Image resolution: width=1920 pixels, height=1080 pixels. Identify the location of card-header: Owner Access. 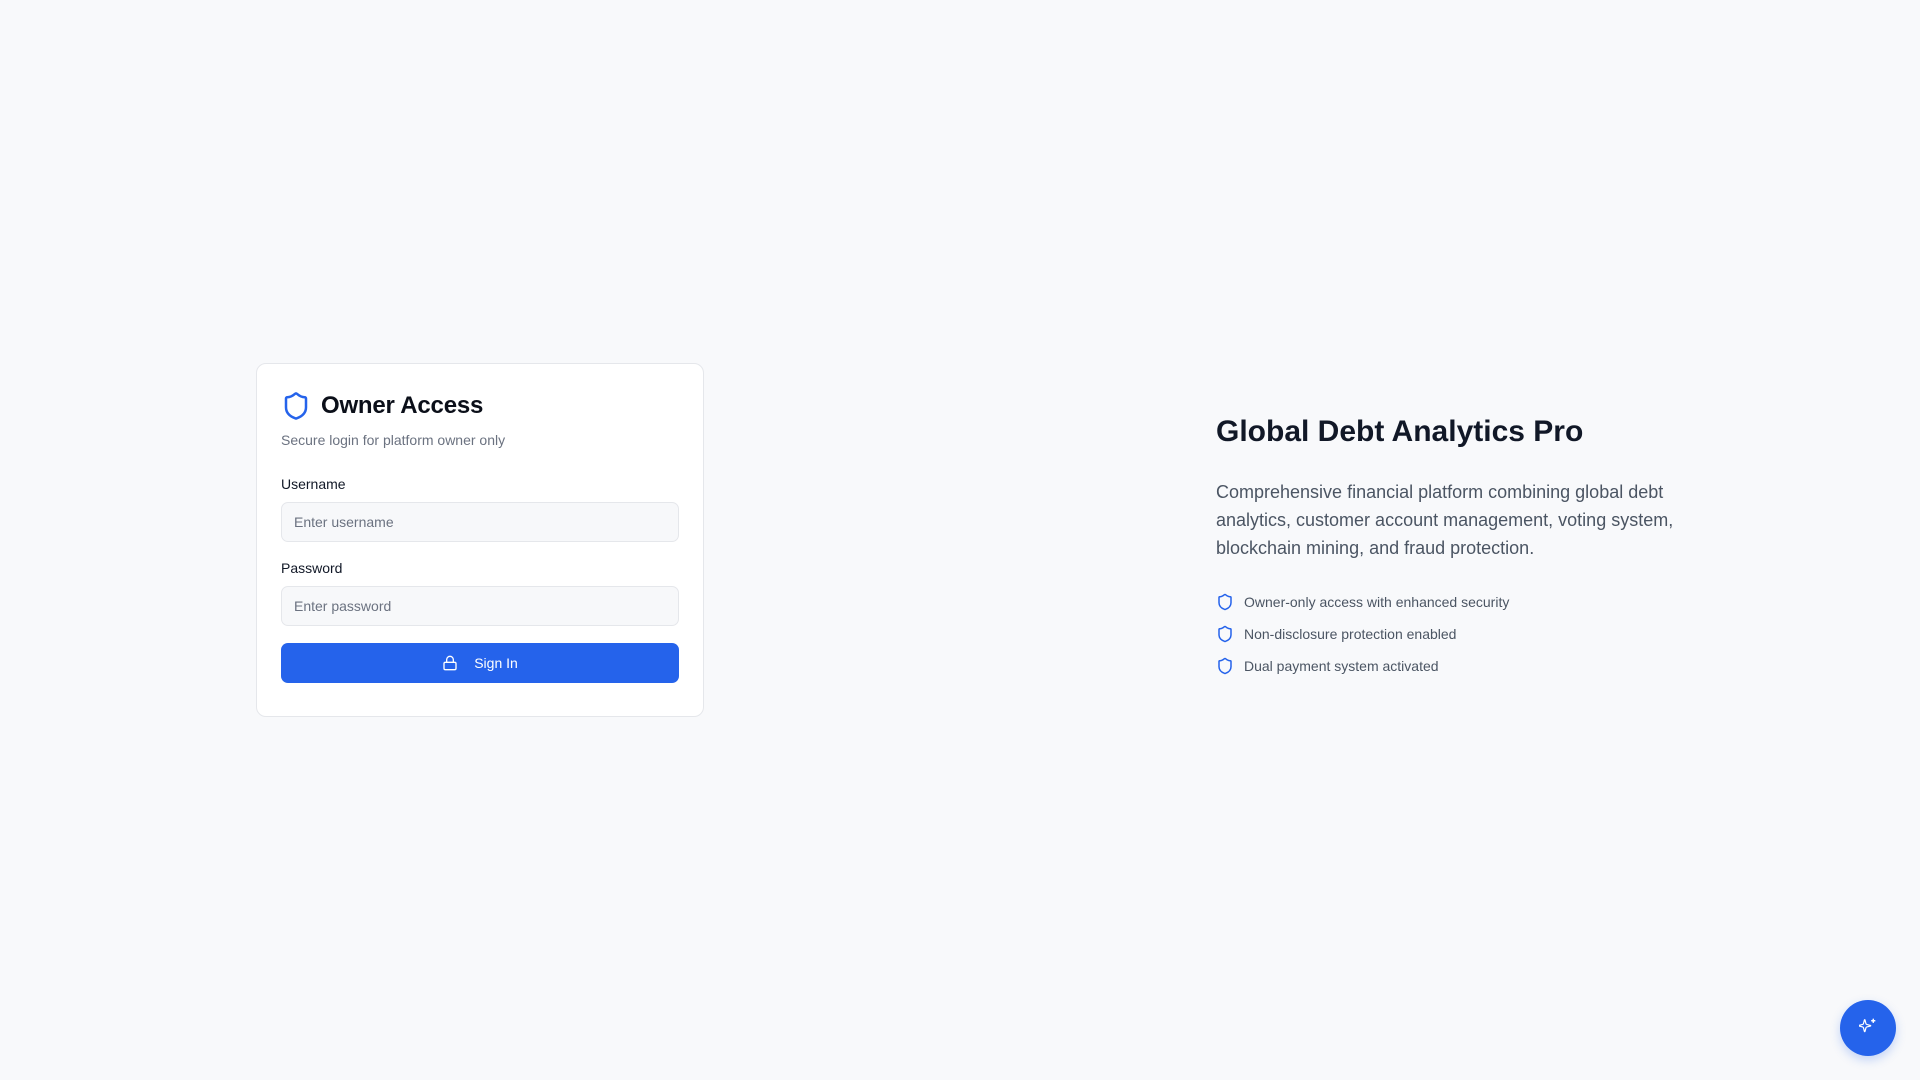
(480, 406).